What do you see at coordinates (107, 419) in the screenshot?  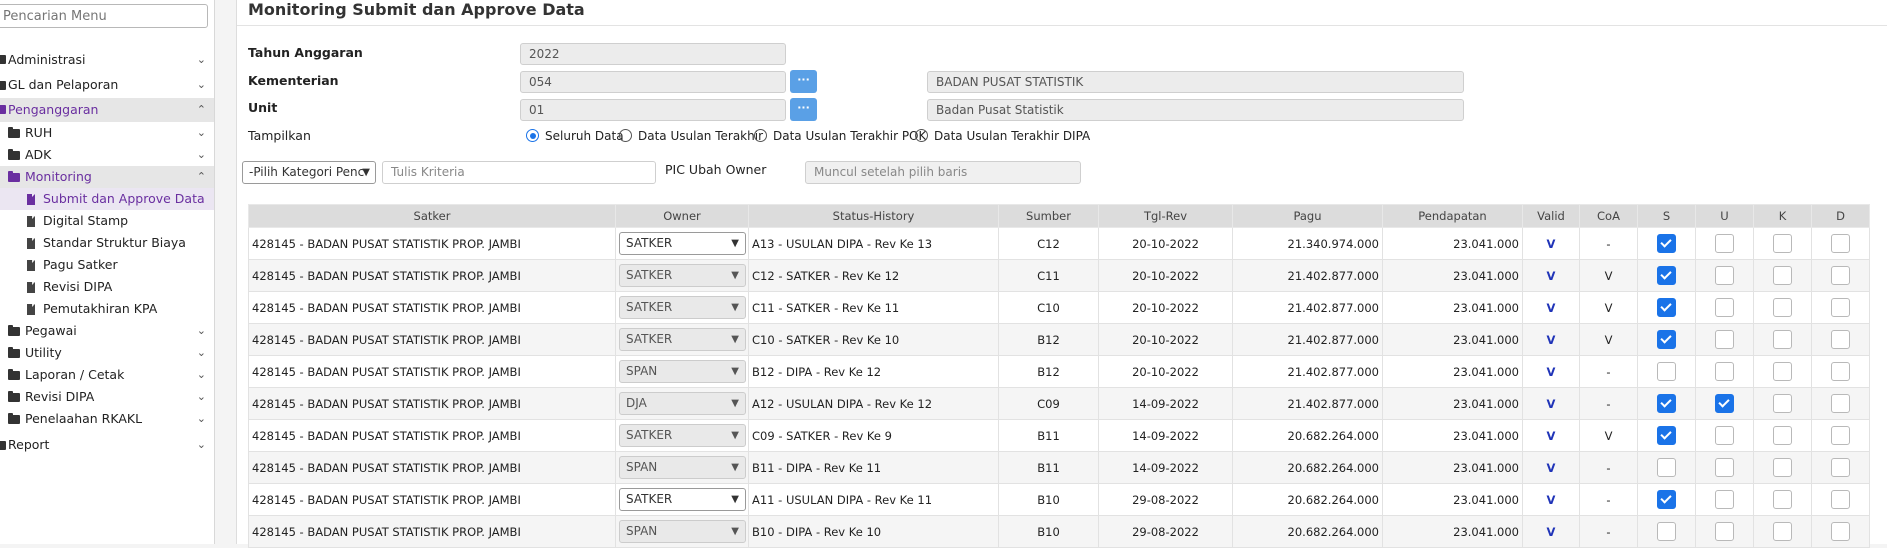 I see `sidebar-item-penelaahan-rkakl: Penelaahan RKAKL ⌄` at bounding box center [107, 419].